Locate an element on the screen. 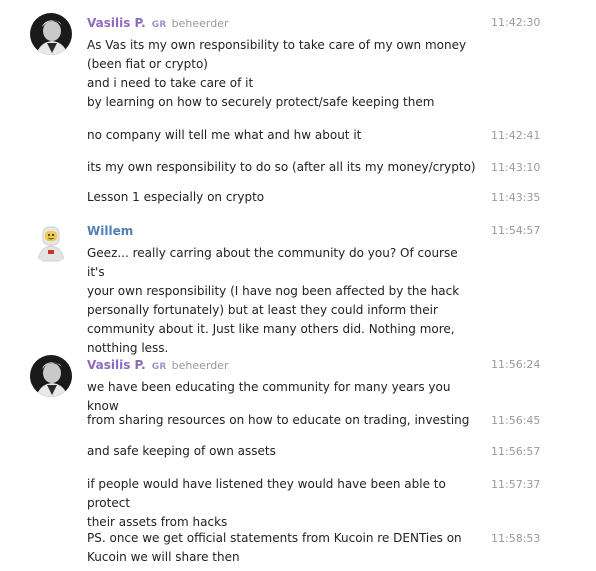  message-text: and safe keeping of own assets is located at coordinates (181, 451).